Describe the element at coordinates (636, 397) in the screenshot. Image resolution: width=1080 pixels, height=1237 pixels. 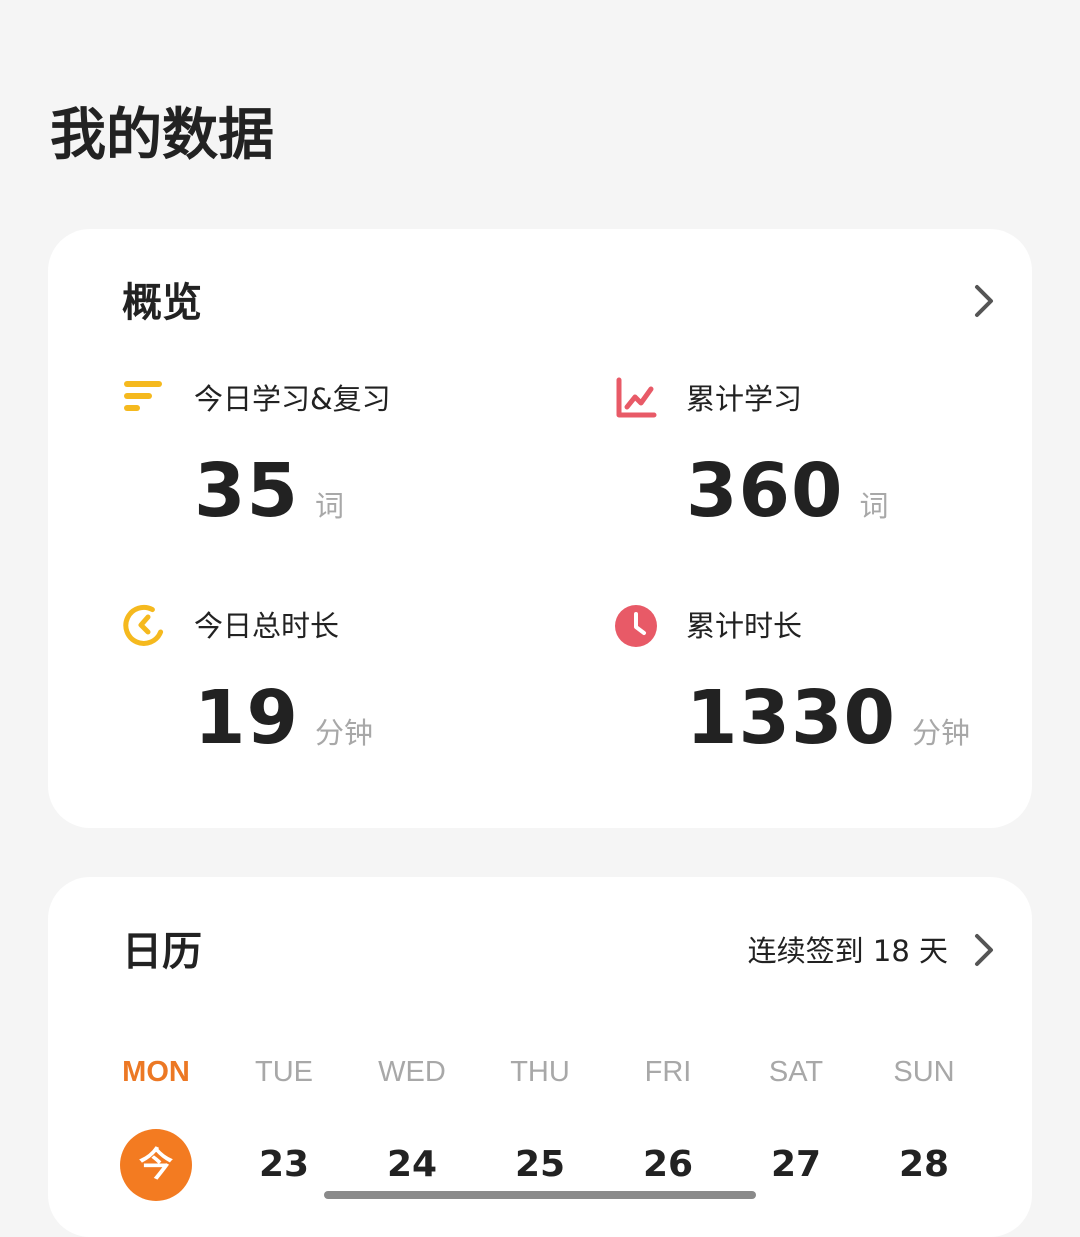
I see `line-chart-icon` at that location.